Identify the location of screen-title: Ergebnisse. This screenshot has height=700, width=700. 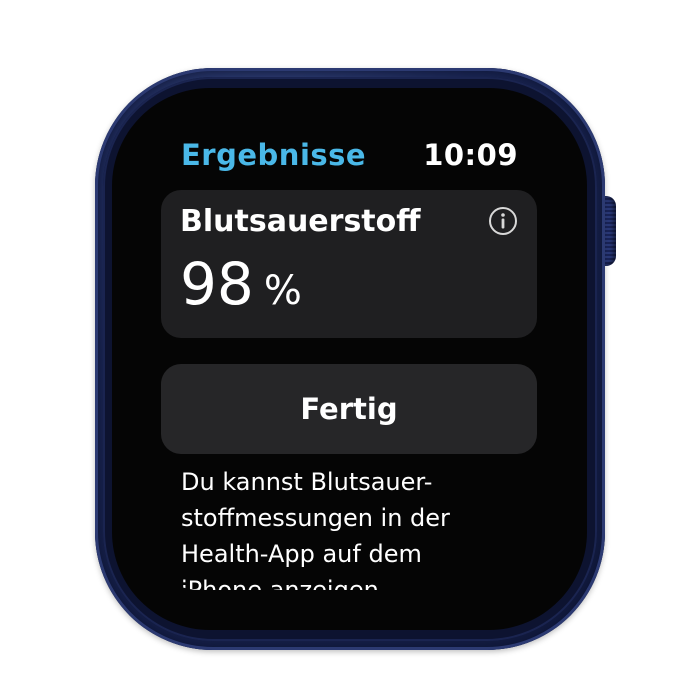
(274, 155).